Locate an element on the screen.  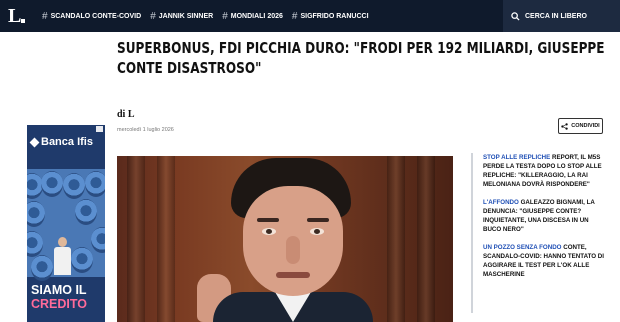
topic-sigfrido-ranucci: # SIGFRIDO RANUCCI is located at coordinates (330, 16).